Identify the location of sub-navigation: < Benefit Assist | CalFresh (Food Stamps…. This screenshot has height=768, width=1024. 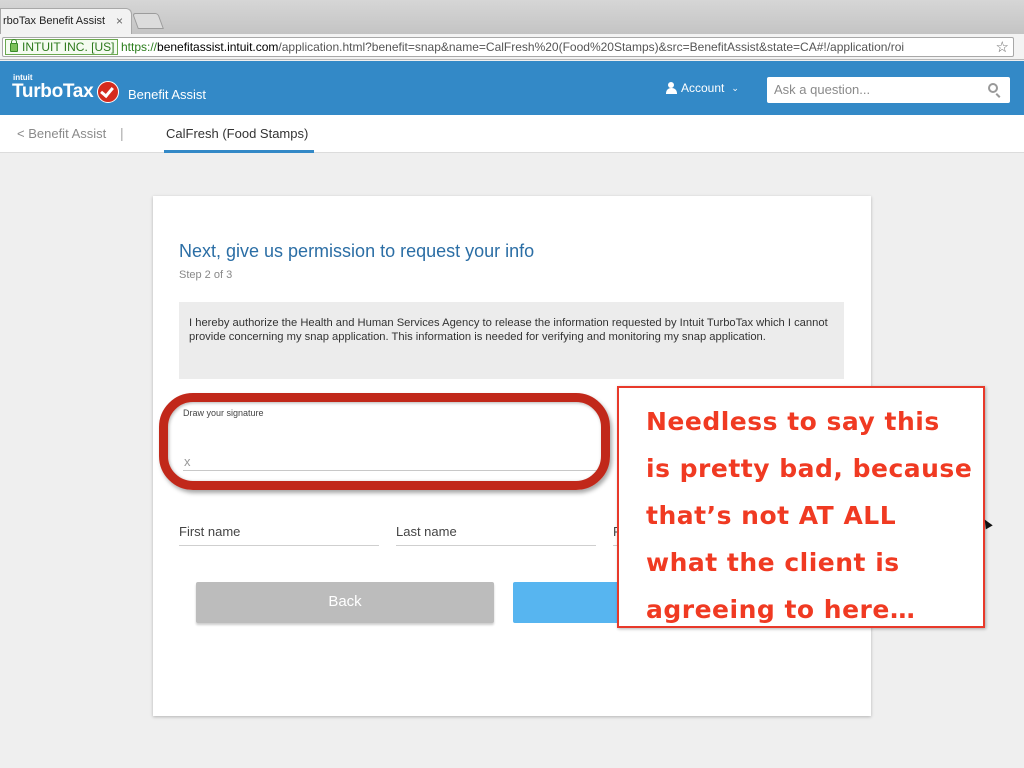
(512, 134).